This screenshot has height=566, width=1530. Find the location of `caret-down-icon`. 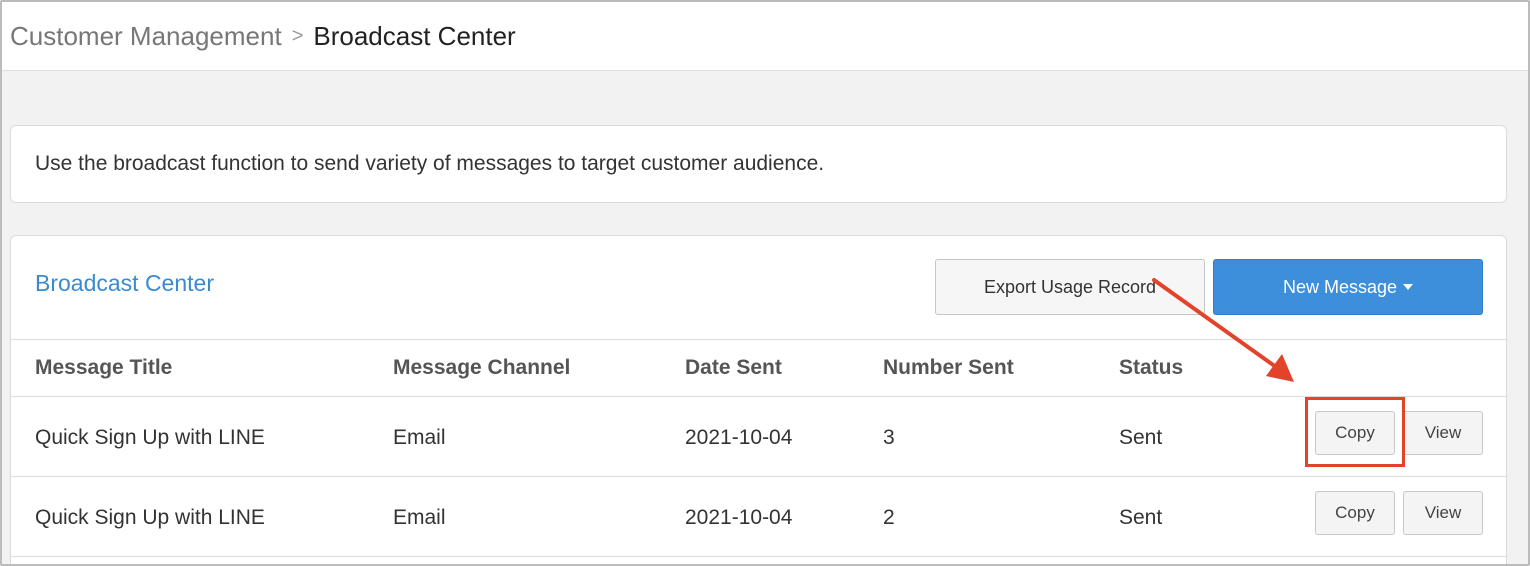

caret-down-icon is located at coordinates (1408, 287).